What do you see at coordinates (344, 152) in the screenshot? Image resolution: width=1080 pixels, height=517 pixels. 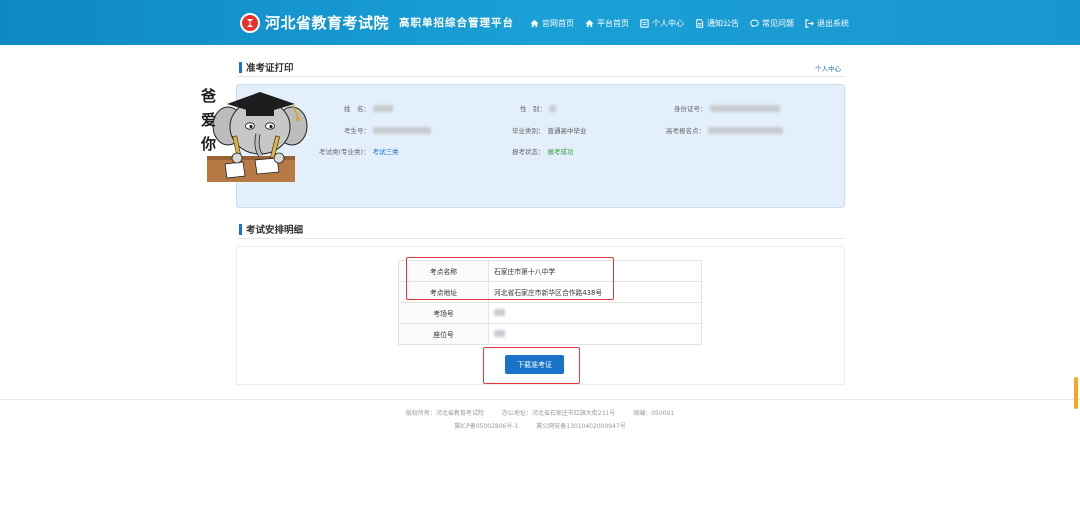 I see `exam-type-label: 考试类(专业类)：` at bounding box center [344, 152].